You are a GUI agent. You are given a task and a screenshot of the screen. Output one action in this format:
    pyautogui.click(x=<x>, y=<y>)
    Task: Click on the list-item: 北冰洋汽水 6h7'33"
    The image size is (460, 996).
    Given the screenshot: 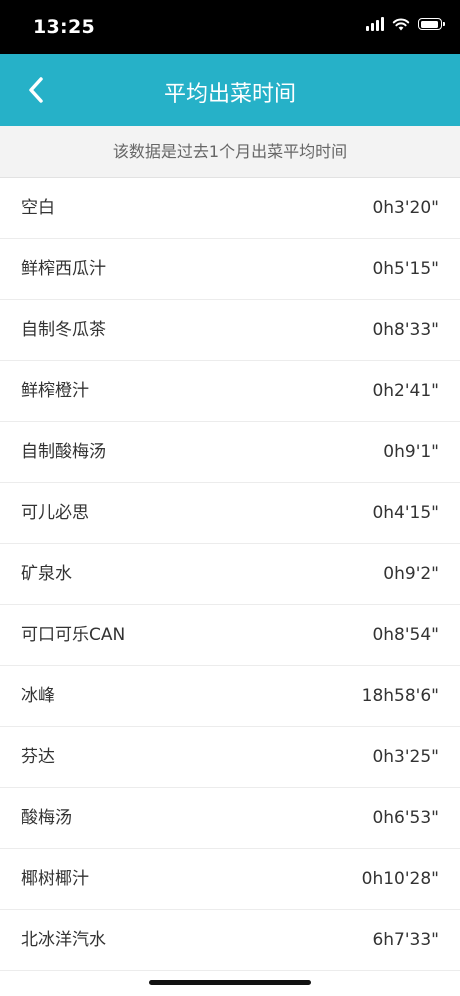 What is the action you would take?
    pyautogui.click(x=230, y=940)
    